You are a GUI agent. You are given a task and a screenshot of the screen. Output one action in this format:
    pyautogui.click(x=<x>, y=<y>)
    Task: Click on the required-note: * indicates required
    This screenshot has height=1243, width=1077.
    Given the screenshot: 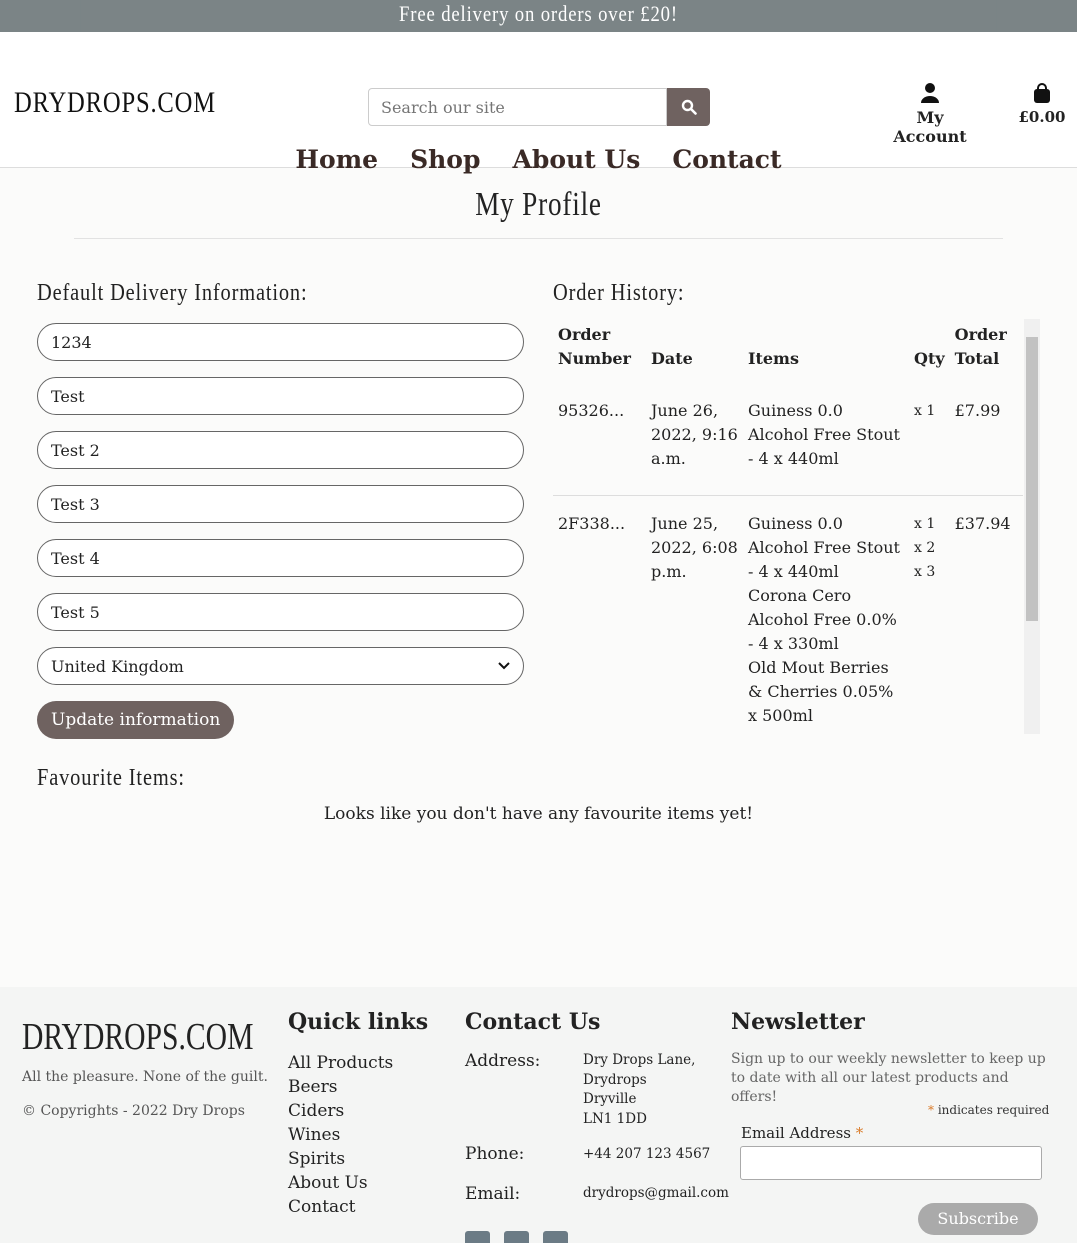 What is the action you would take?
    pyautogui.click(x=988, y=1110)
    